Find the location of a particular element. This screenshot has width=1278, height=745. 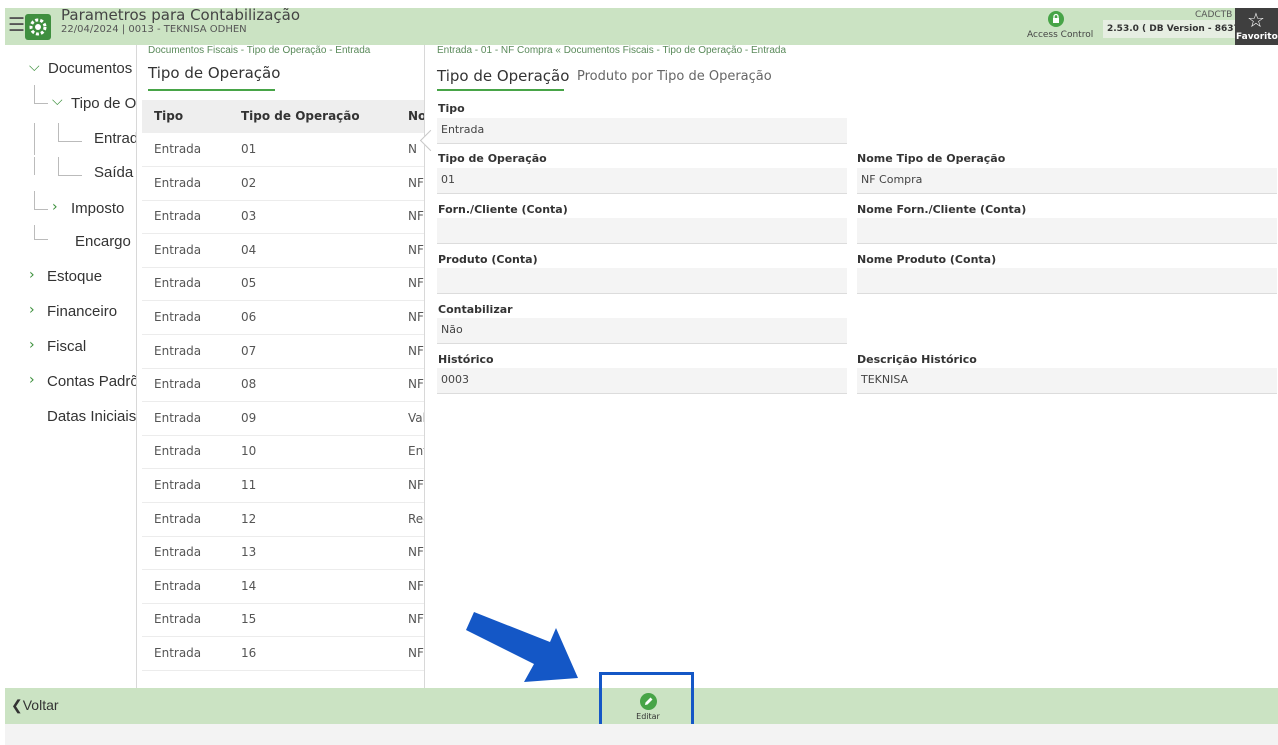

cell-tipo-operacao: 16 is located at coordinates (249, 653).